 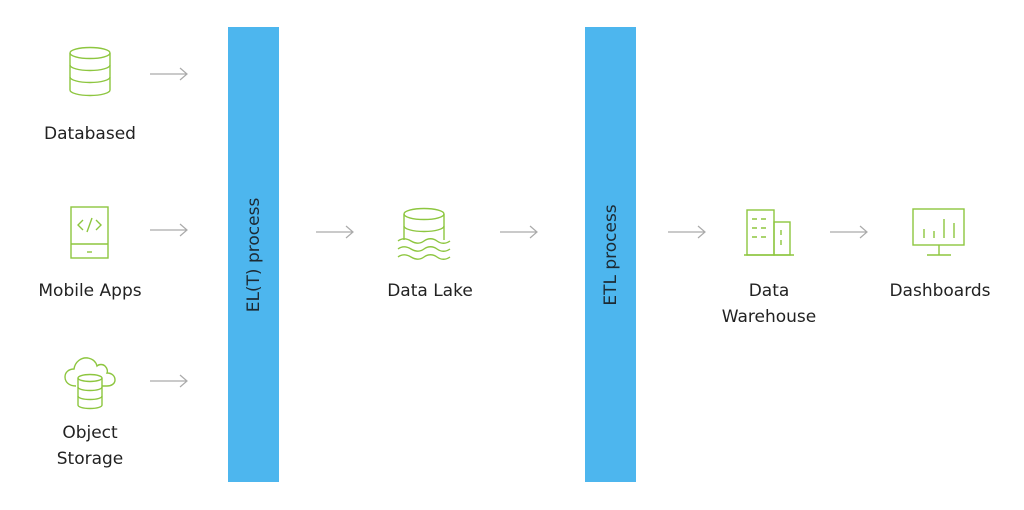 What do you see at coordinates (90, 383) in the screenshot?
I see `cloud-database-icon` at bounding box center [90, 383].